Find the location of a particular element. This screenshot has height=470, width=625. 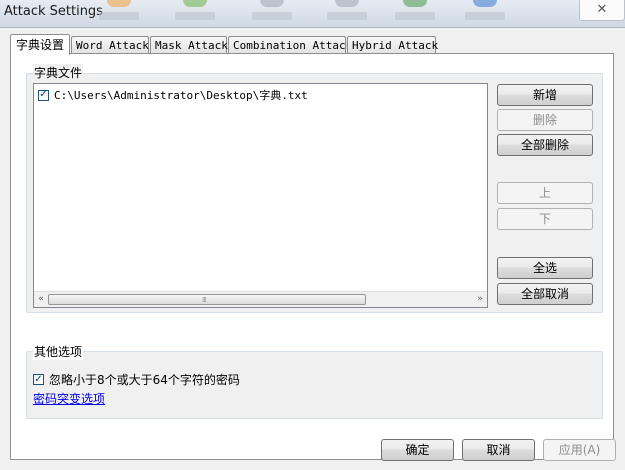

move-up-button: 上 is located at coordinates (545, 193).